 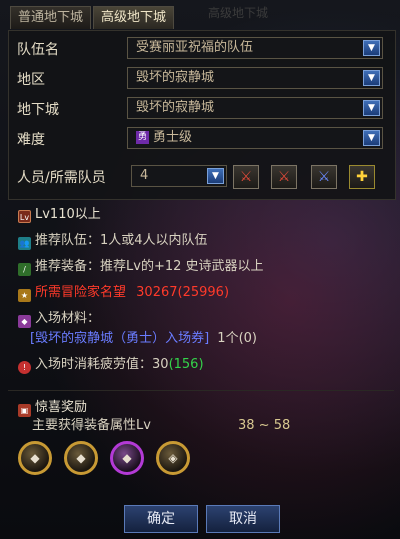 I want to click on row-members: 人员/所需队员 4 ▼ ⚔ ⚔ ⚔ ✚, so click(x=202, y=178).